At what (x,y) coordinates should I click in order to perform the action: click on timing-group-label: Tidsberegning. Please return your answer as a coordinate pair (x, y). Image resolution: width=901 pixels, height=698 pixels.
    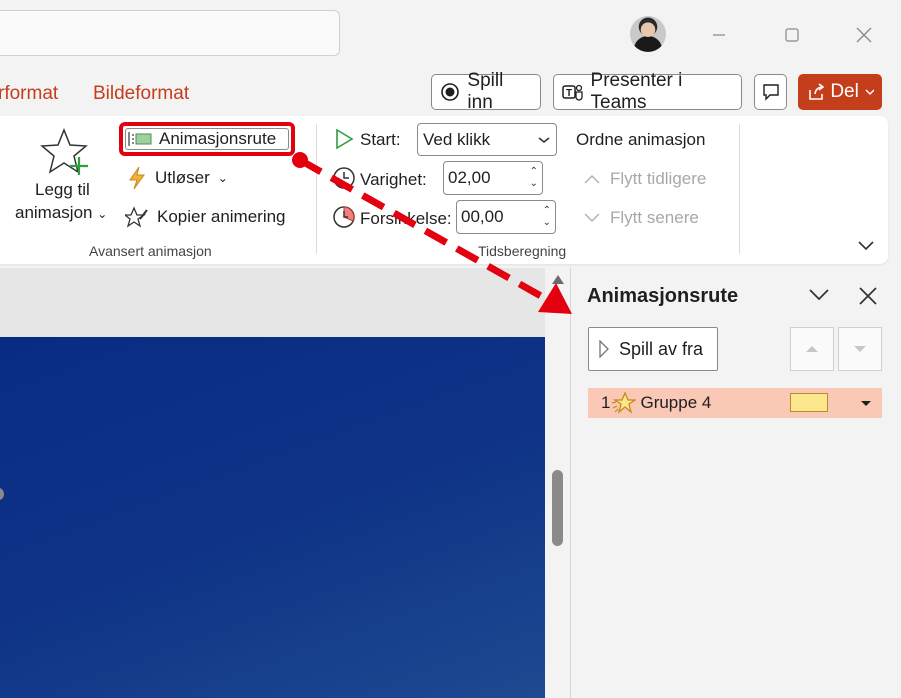
    Looking at the image, I should click on (522, 251).